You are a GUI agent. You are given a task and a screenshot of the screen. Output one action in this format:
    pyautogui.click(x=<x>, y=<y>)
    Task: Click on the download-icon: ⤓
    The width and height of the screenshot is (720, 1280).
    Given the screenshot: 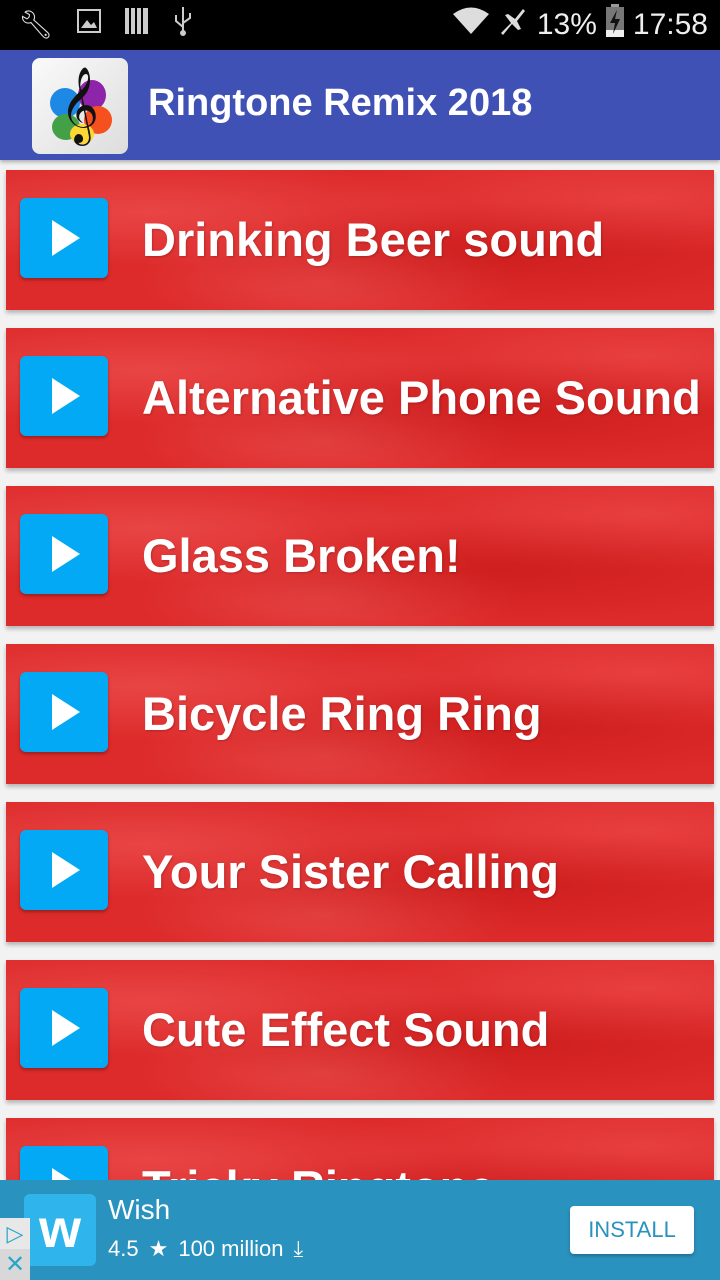 What is the action you would take?
    pyautogui.click(x=298, y=1248)
    